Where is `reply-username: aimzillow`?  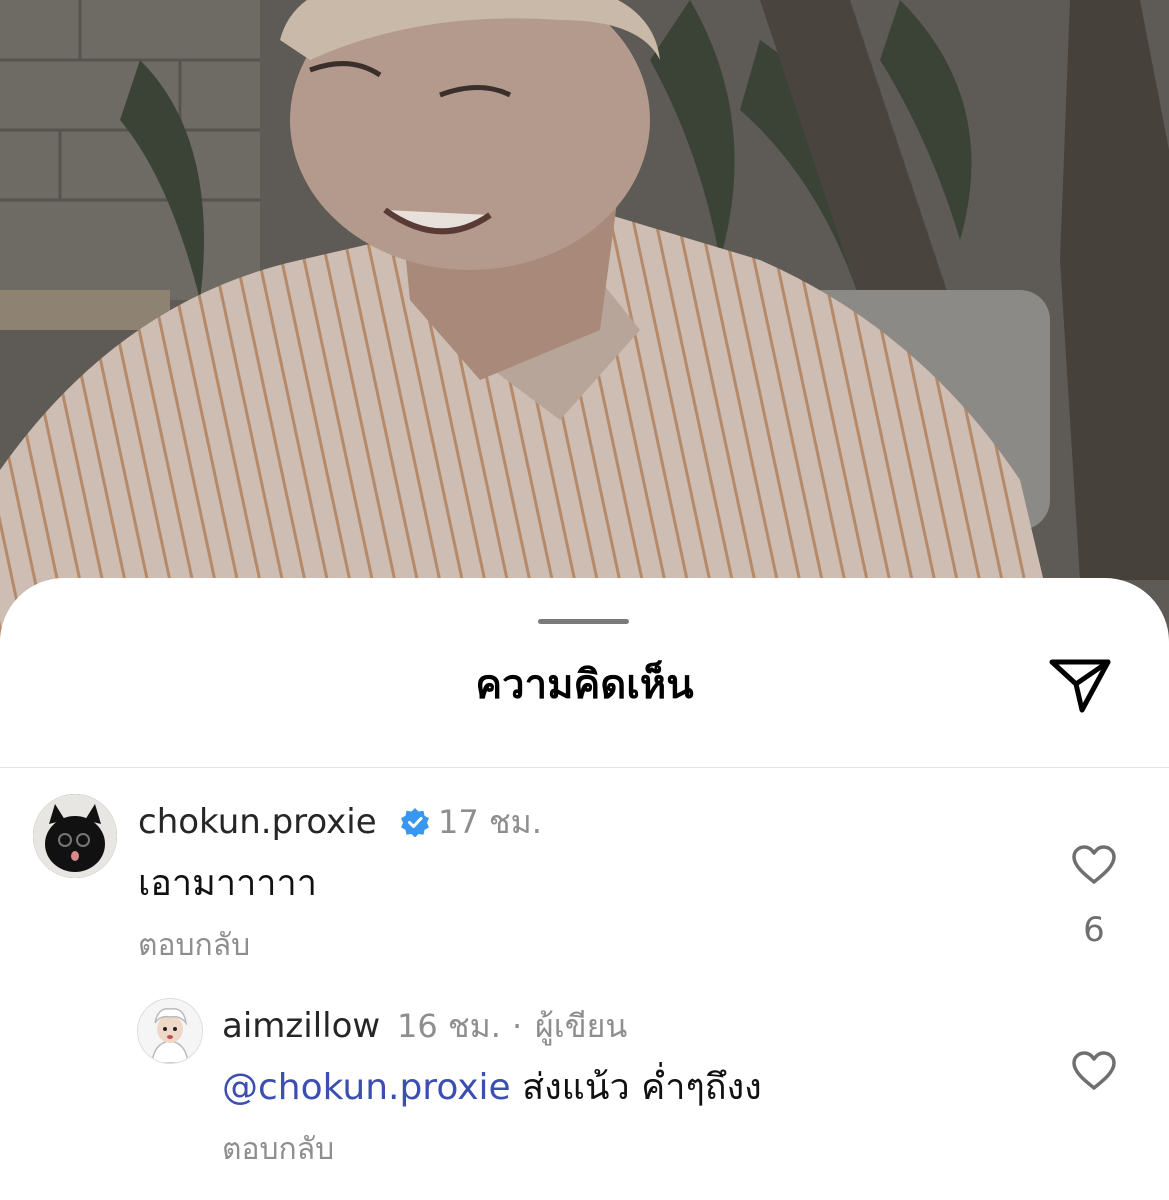 reply-username: aimzillow is located at coordinates (301, 1026).